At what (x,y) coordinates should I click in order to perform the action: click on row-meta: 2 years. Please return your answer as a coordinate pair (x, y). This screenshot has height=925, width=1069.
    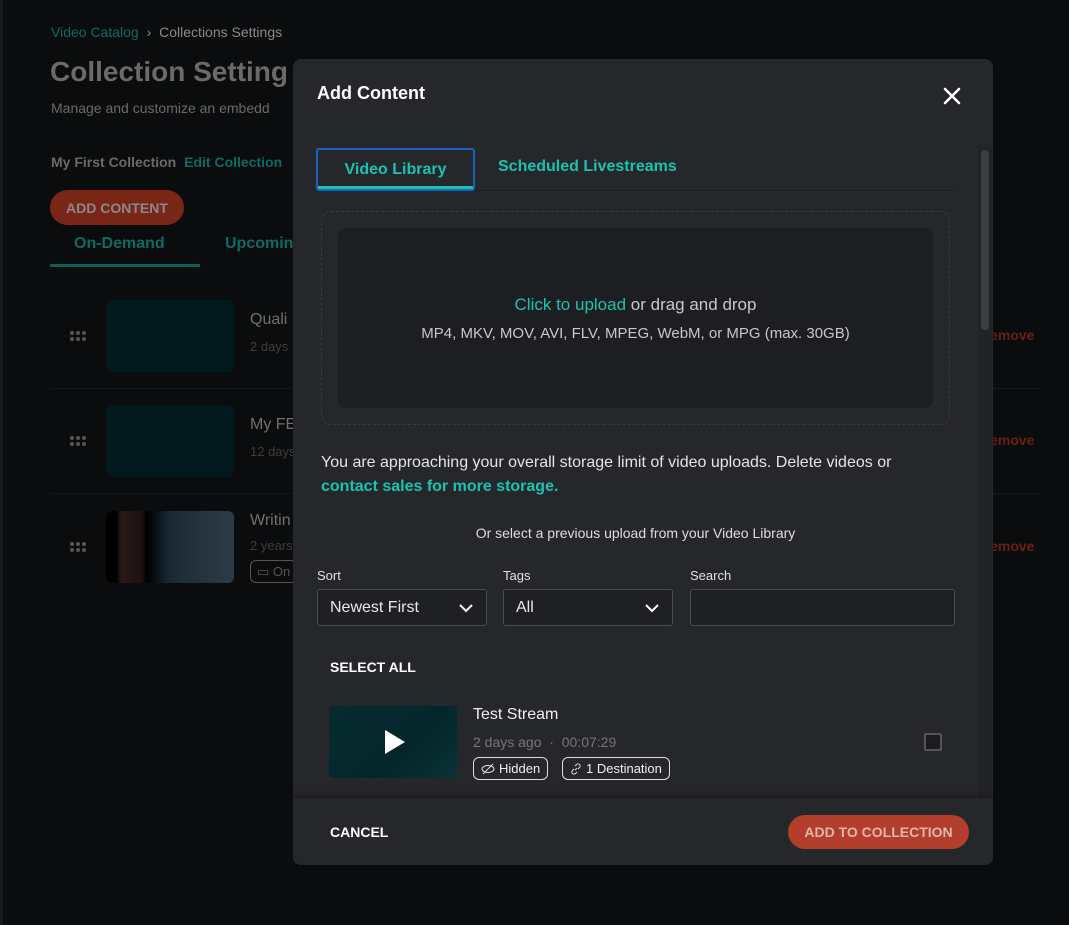
    Looking at the image, I should click on (271, 545).